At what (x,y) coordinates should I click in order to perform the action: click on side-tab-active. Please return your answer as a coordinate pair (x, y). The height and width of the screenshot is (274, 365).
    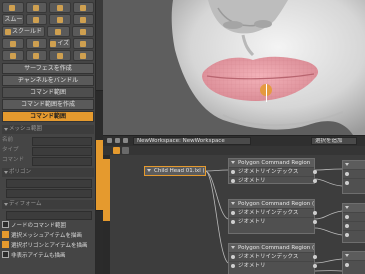
    Looking at the image, I should click on (106, 190).